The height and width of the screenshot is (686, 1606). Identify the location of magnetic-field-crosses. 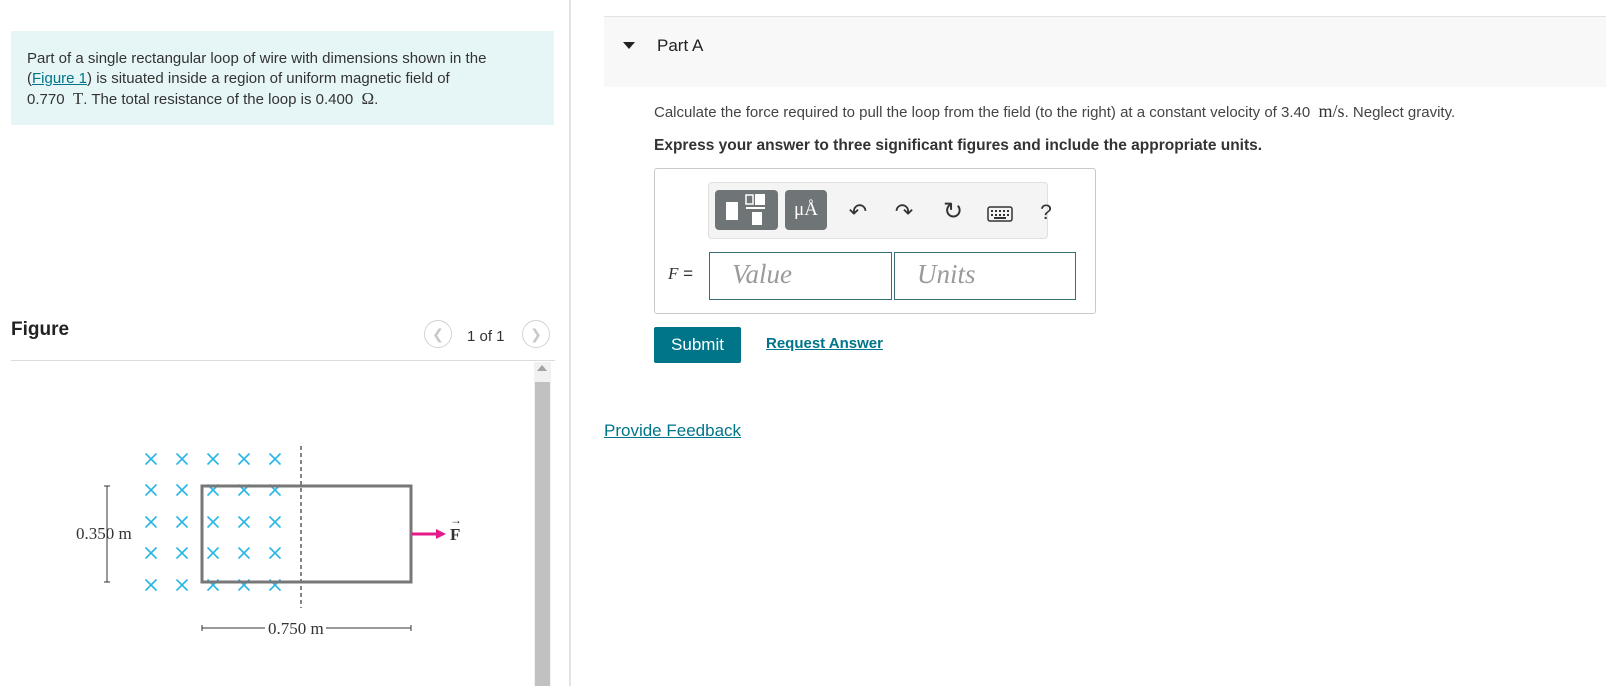
(213, 522).